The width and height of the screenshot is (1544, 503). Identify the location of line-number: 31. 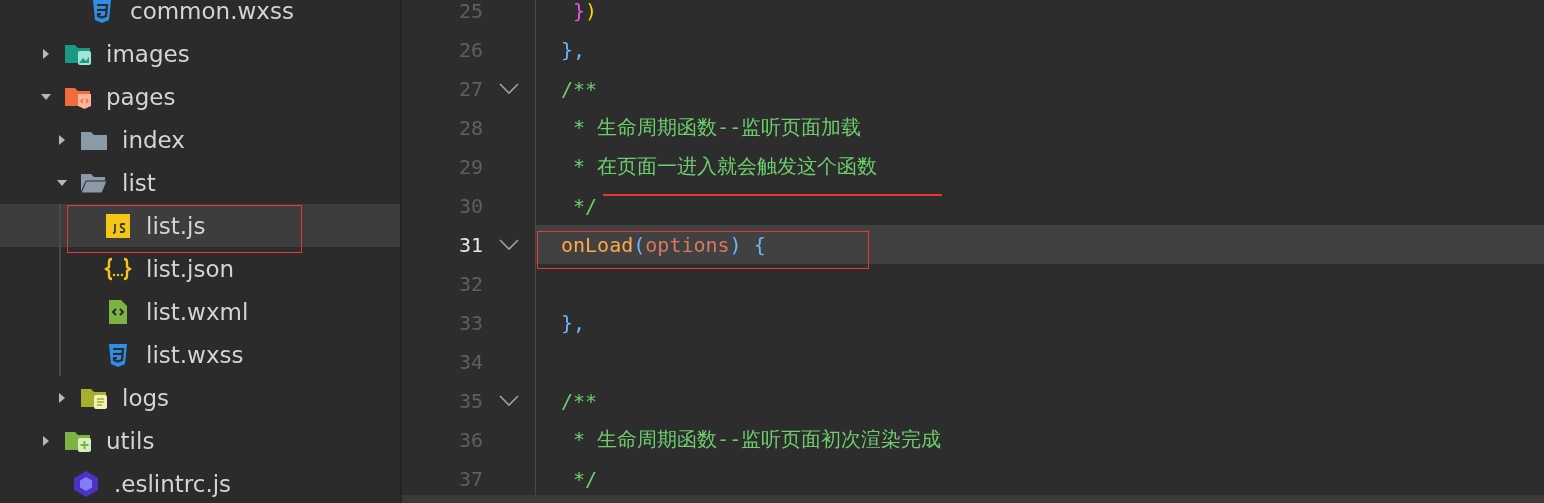
(470, 244).